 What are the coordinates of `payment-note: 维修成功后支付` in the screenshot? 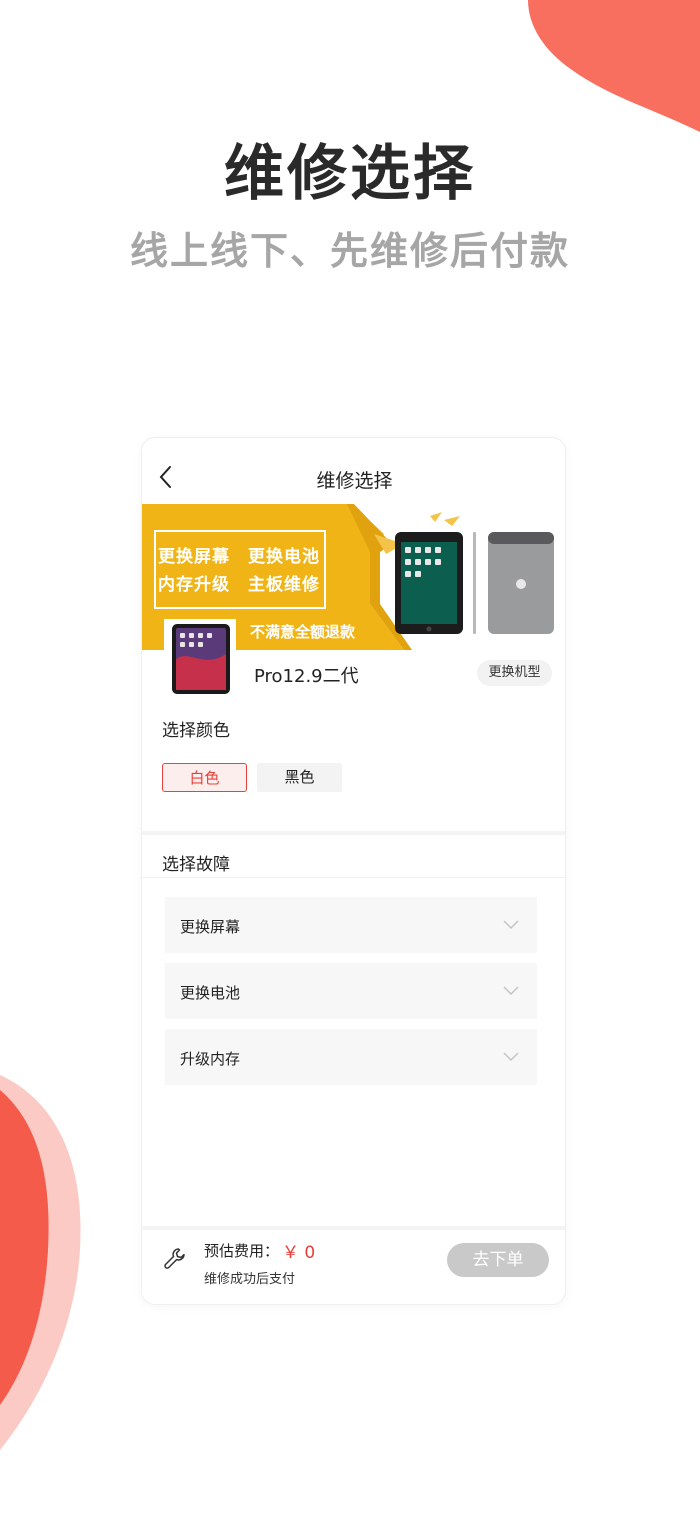 It's located at (250, 1279).